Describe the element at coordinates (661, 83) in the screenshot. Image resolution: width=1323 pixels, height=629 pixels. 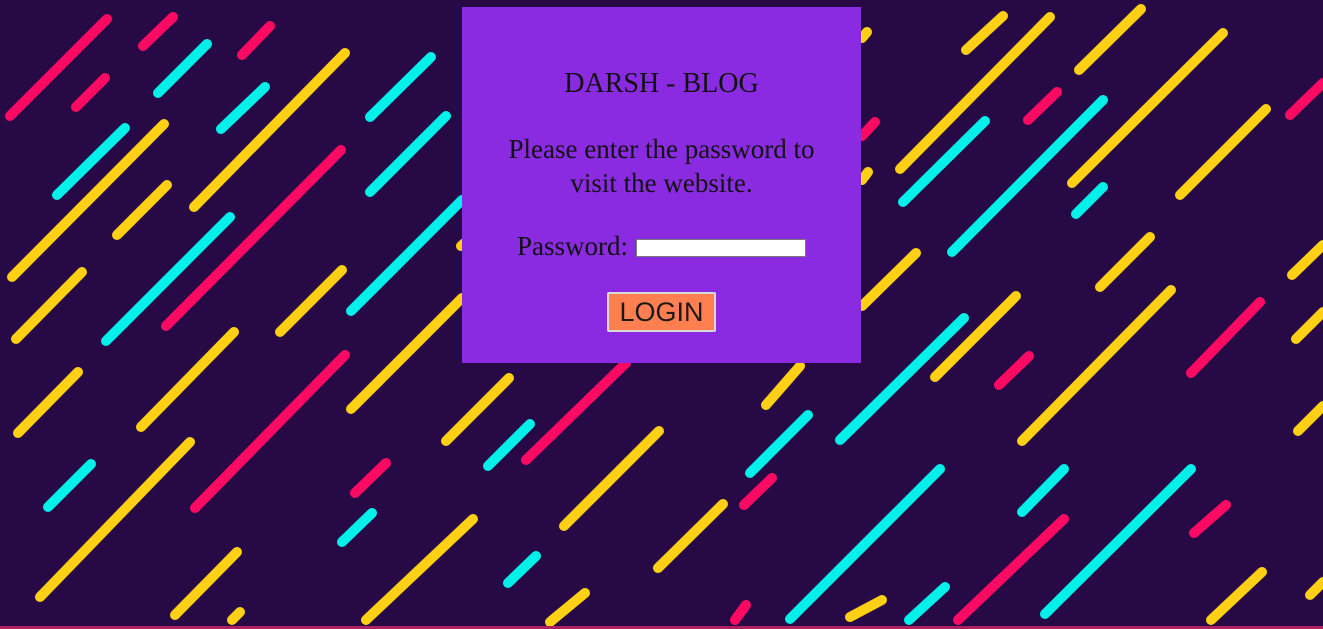
I see `site-title: DARSH - BLOG` at that location.